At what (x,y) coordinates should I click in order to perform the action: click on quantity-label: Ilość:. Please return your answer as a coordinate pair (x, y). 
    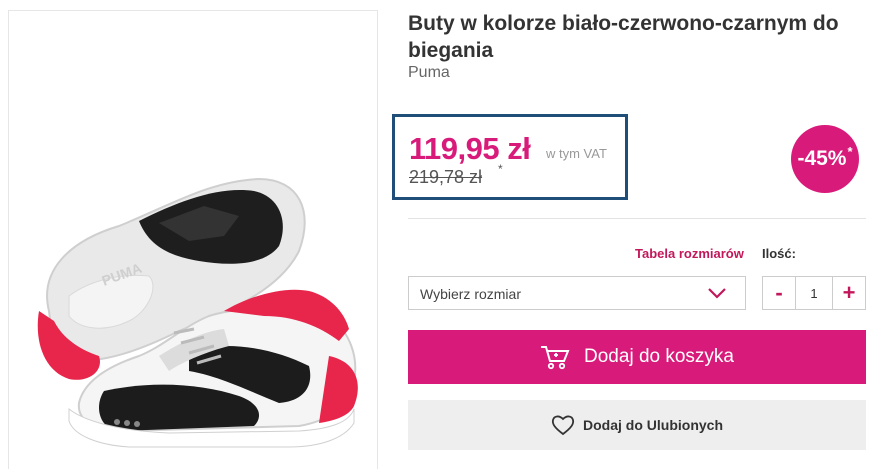
    Looking at the image, I should click on (779, 253).